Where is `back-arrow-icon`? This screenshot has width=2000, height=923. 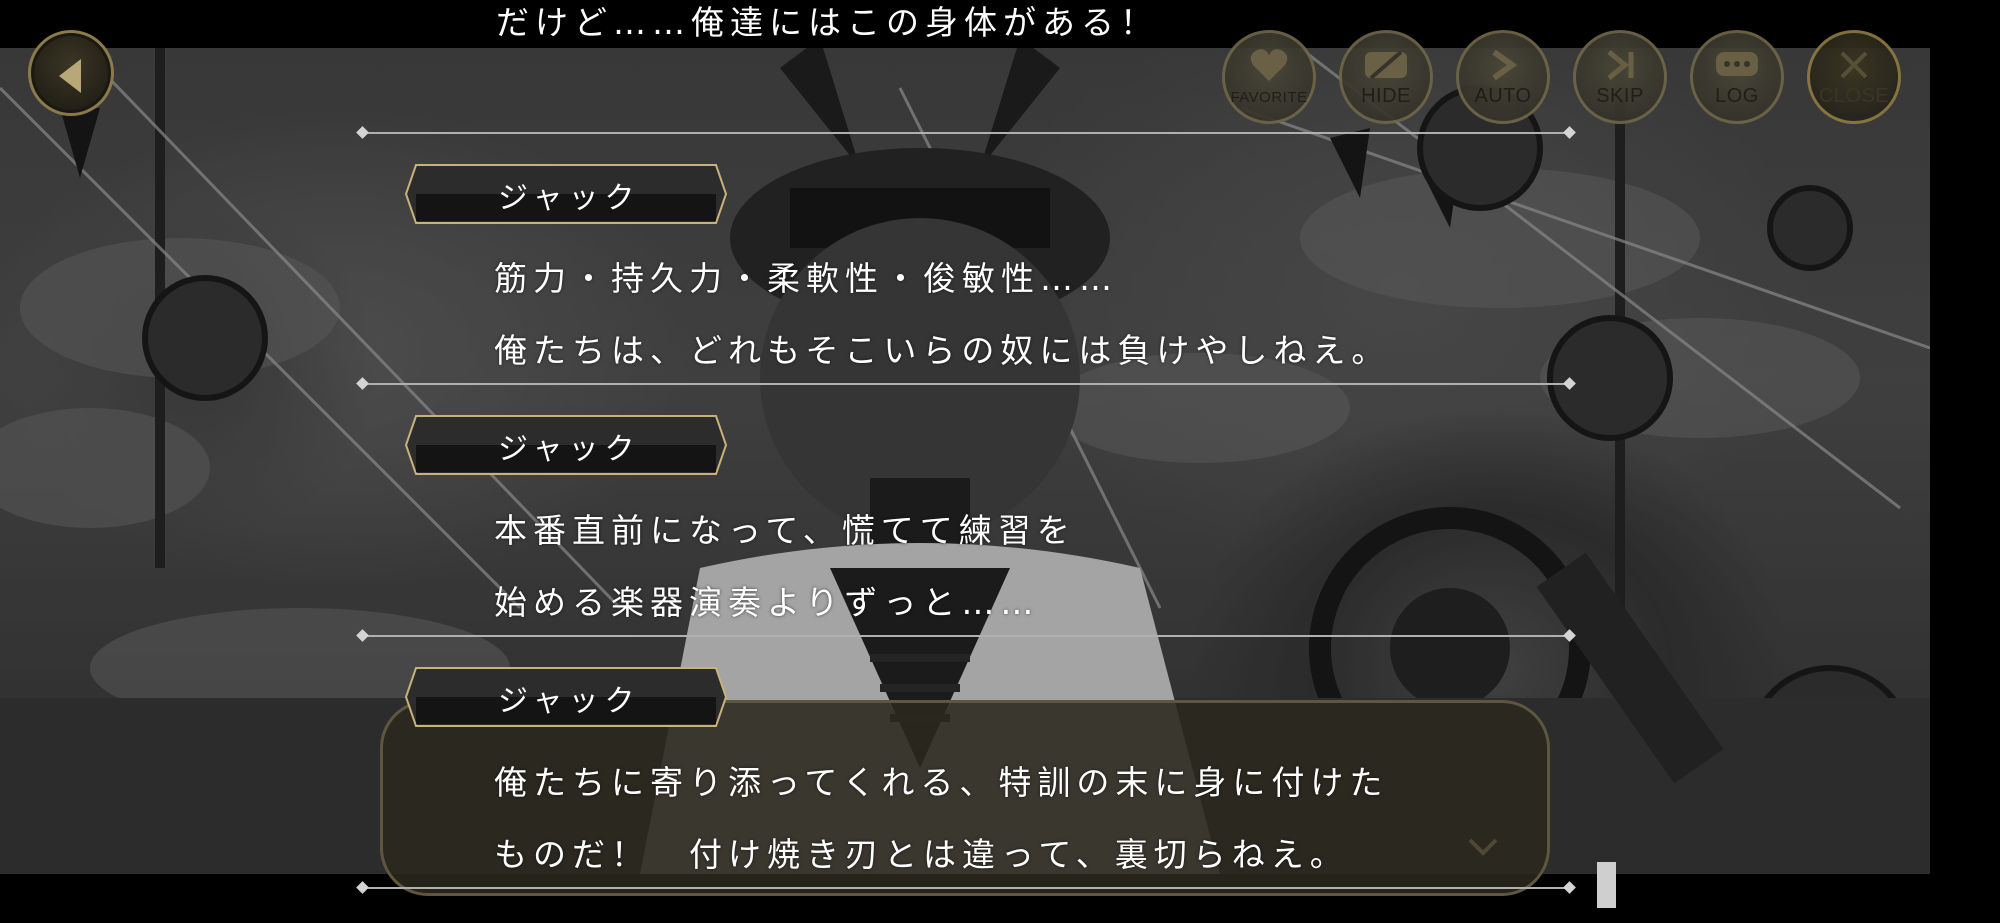 back-arrow-icon is located at coordinates (70, 76).